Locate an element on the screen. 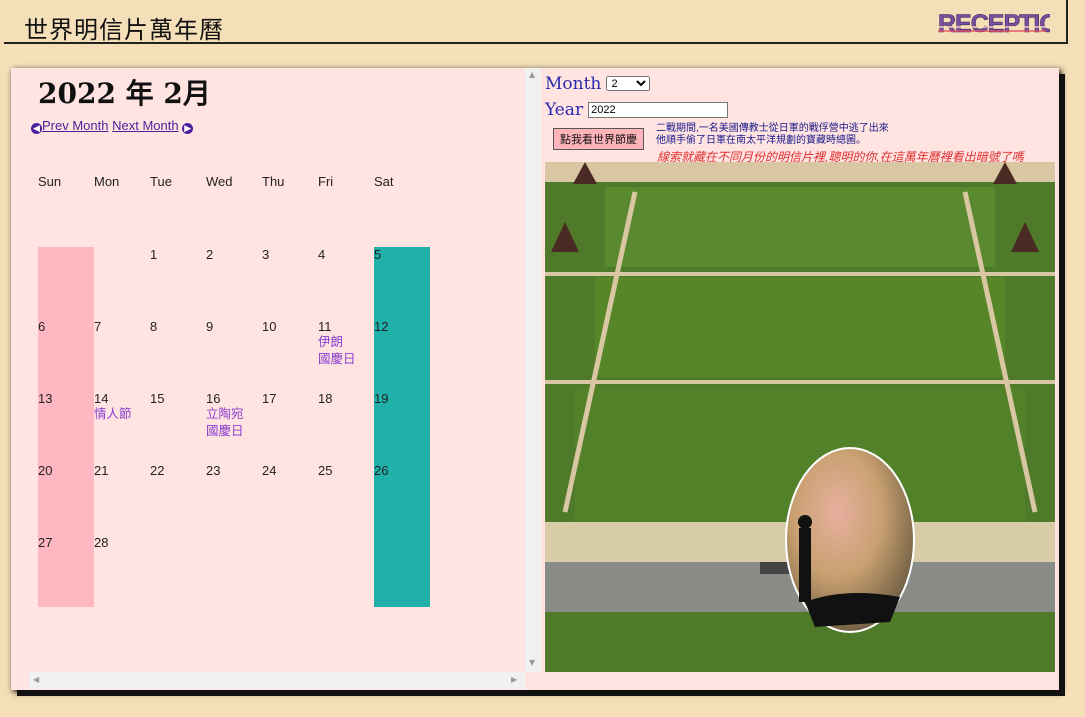 Image resolution: width=1085 pixels, height=717 pixels. day-number: 22 is located at coordinates (157, 470).